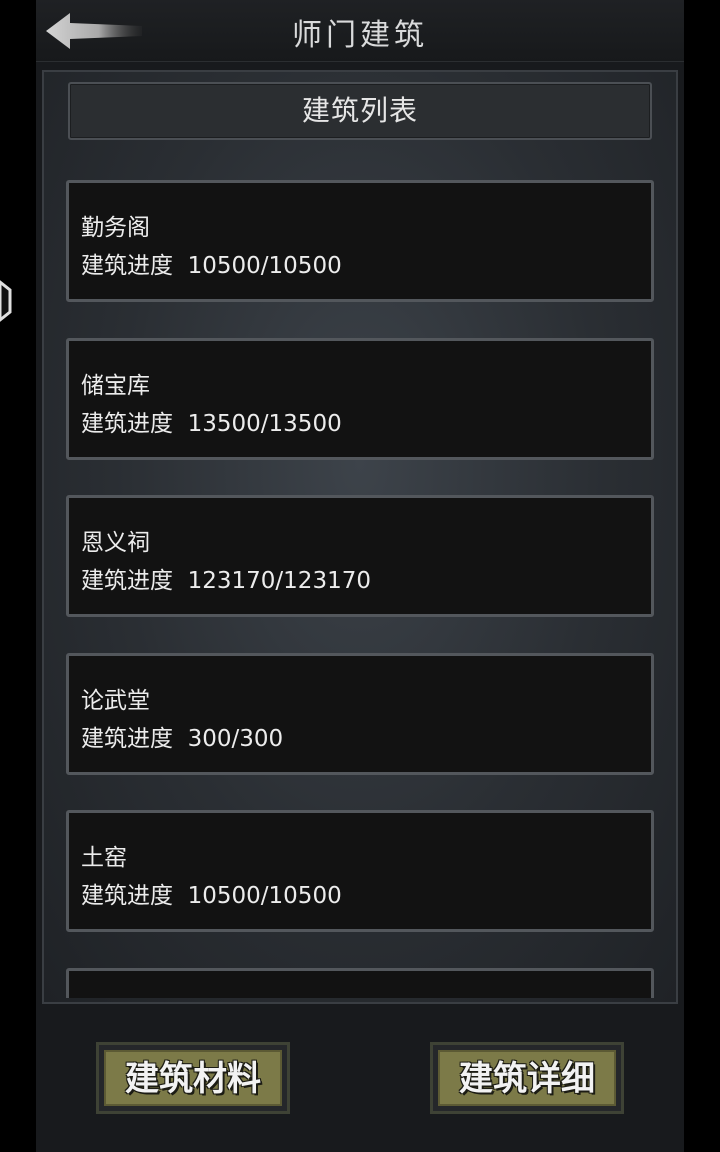 Image resolution: width=720 pixels, height=1152 pixels. What do you see at coordinates (360, 983) in the screenshot?
I see `building-card` at bounding box center [360, 983].